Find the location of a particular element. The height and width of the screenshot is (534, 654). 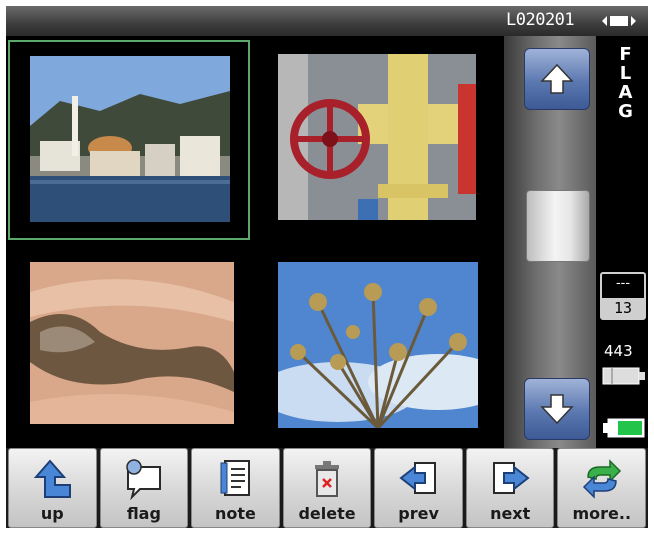

trash-can-icon is located at coordinates (327, 479).